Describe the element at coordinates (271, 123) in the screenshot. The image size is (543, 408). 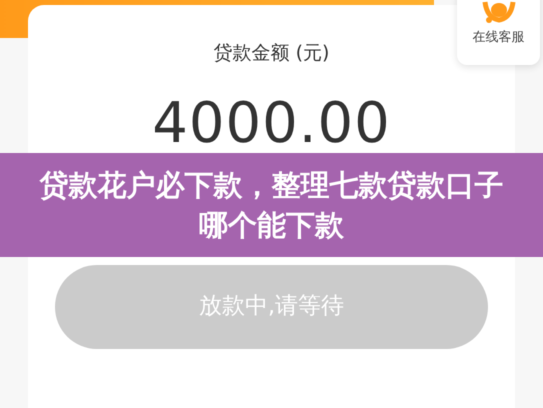
I see `amount-value: 4000.00` at that location.